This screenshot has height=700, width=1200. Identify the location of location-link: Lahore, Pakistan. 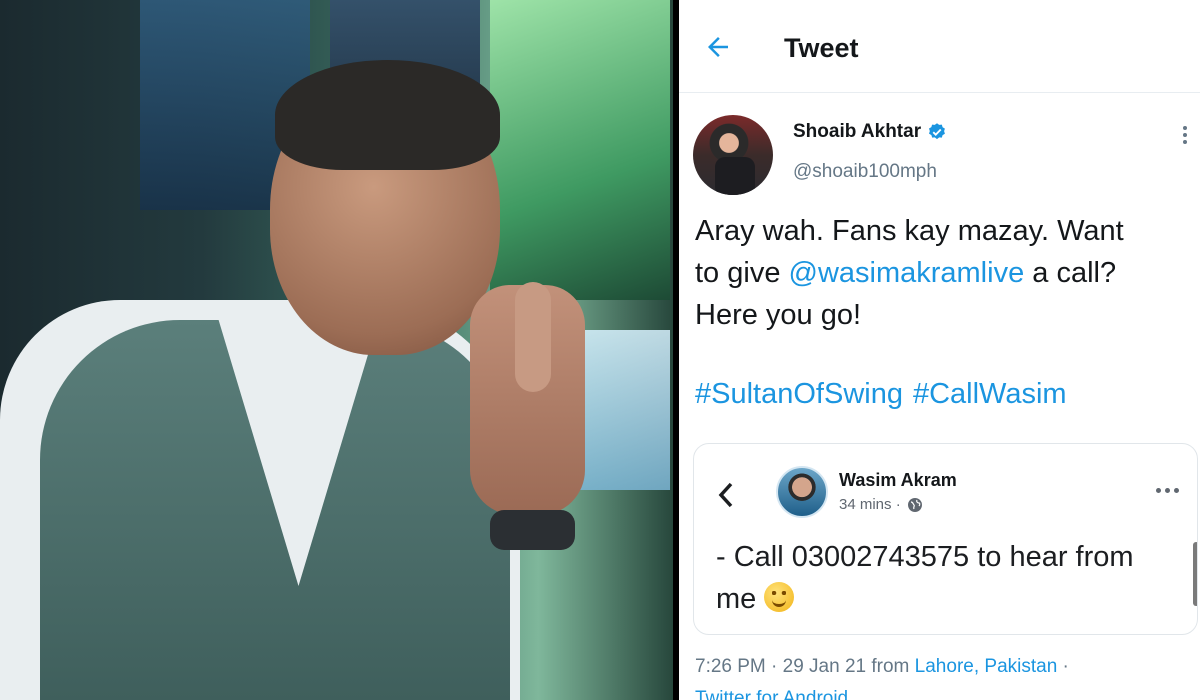
(986, 666).